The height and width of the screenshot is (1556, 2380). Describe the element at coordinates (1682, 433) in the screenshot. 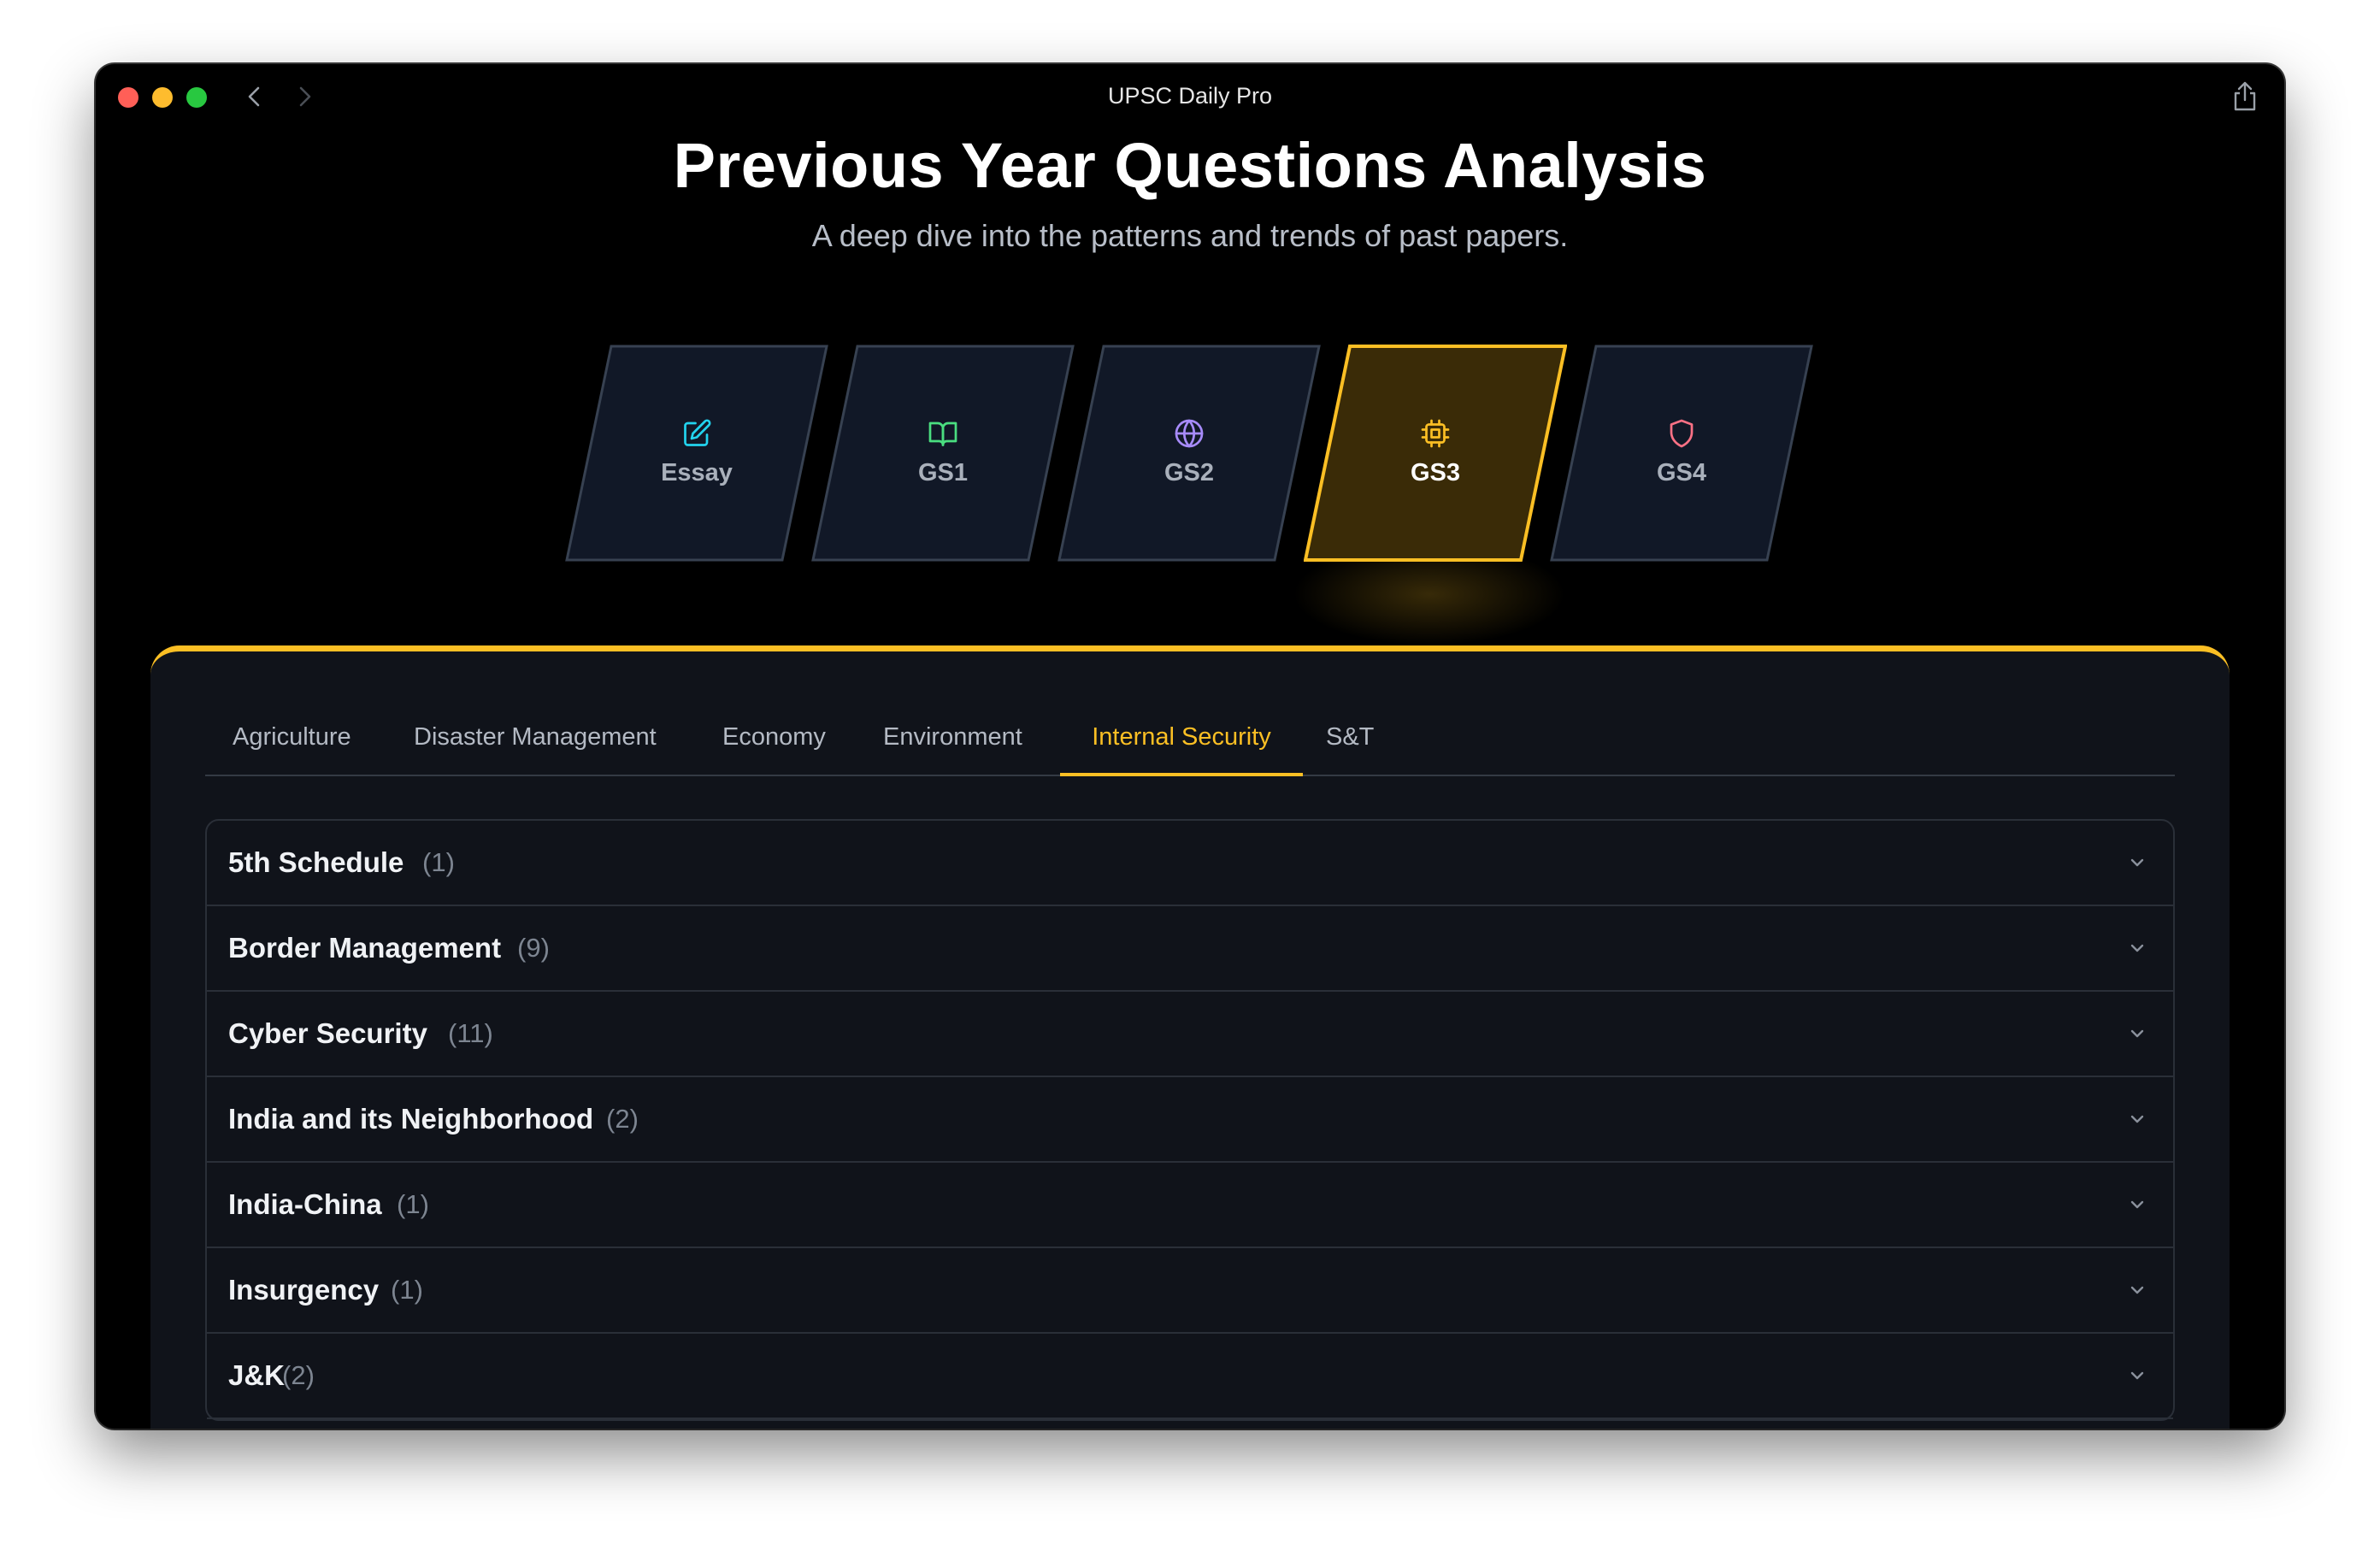

I see `shield-icon` at that location.